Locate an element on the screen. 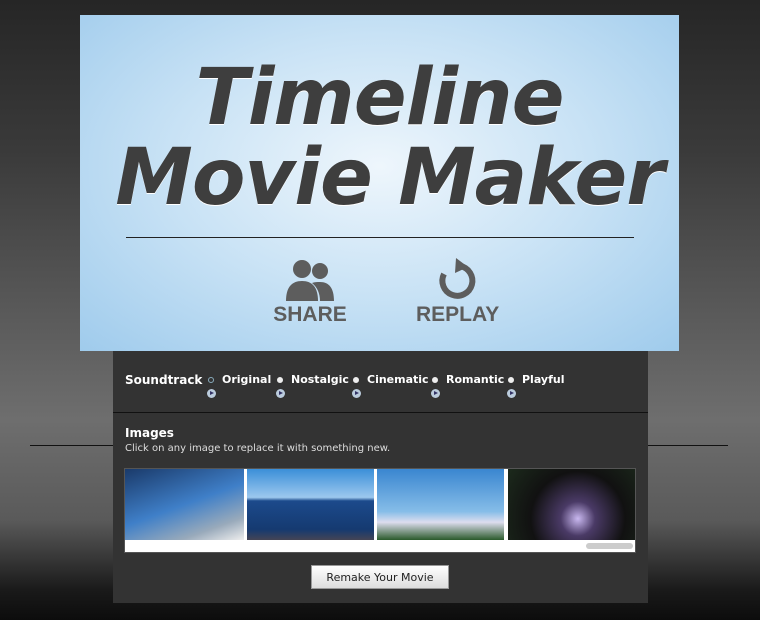 This screenshot has height=620, width=760. title-line-1: Timeline is located at coordinates (379, 98).